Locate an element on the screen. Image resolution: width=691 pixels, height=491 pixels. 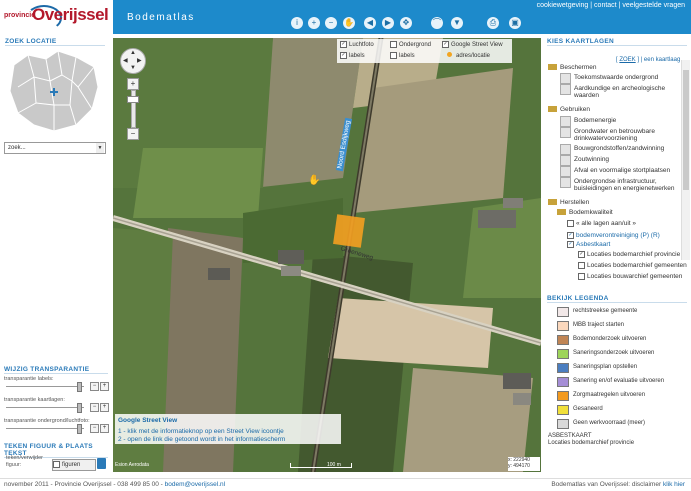
zoek-suffix: | een kaartlaag is located at coordinates (660, 60).